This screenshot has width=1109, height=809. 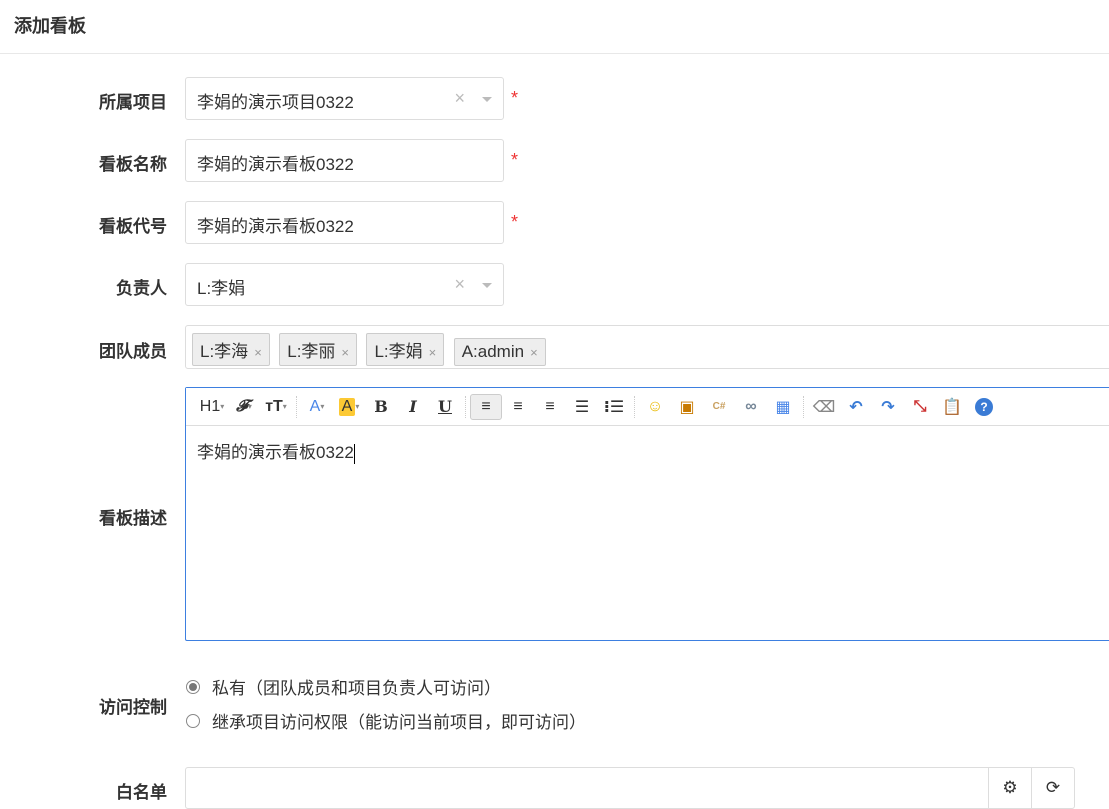 What do you see at coordinates (193, 686) in the screenshot?
I see `radio-checked-icon` at bounding box center [193, 686].